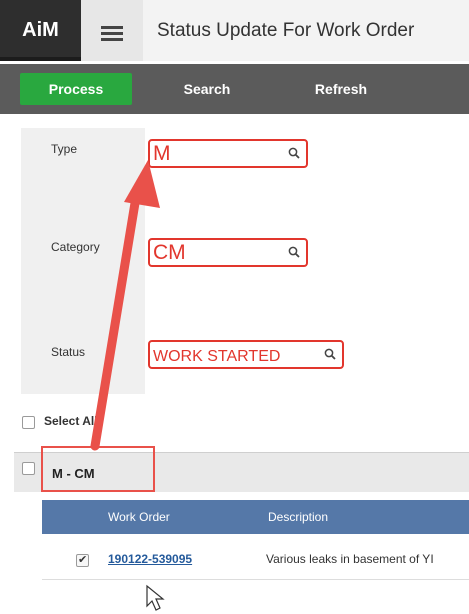  What do you see at coordinates (150, 559) in the screenshot?
I see `work-order-link: 190122-539095` at bounding box center [150, 559].